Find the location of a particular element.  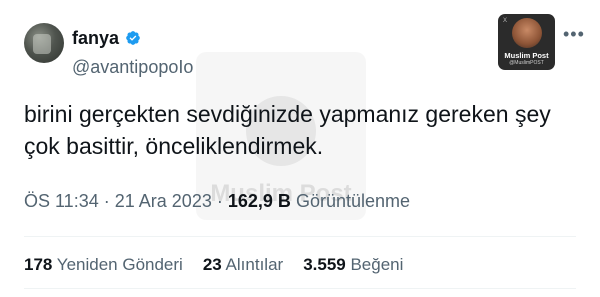

stat-likes: 3.559 Beğeni is located at coordinates (353, 265).